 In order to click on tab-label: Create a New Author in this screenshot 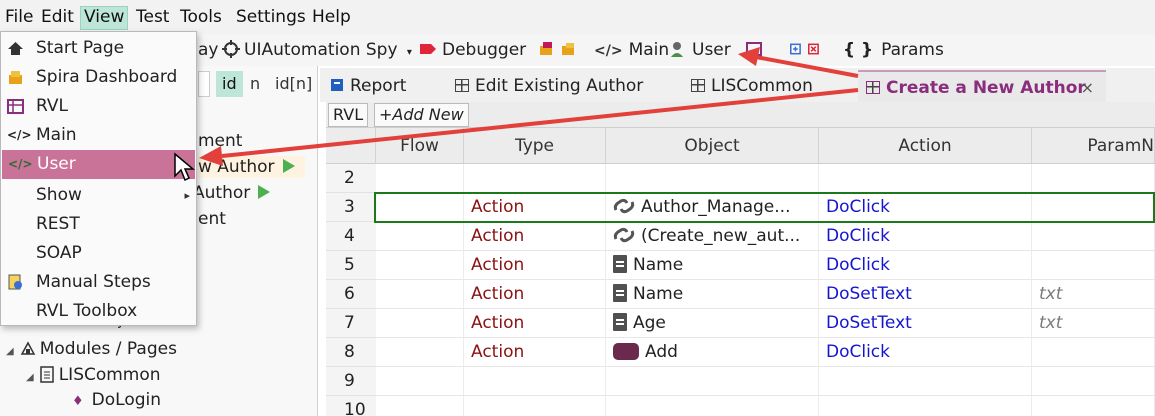, I will do `click(986, 88)`.